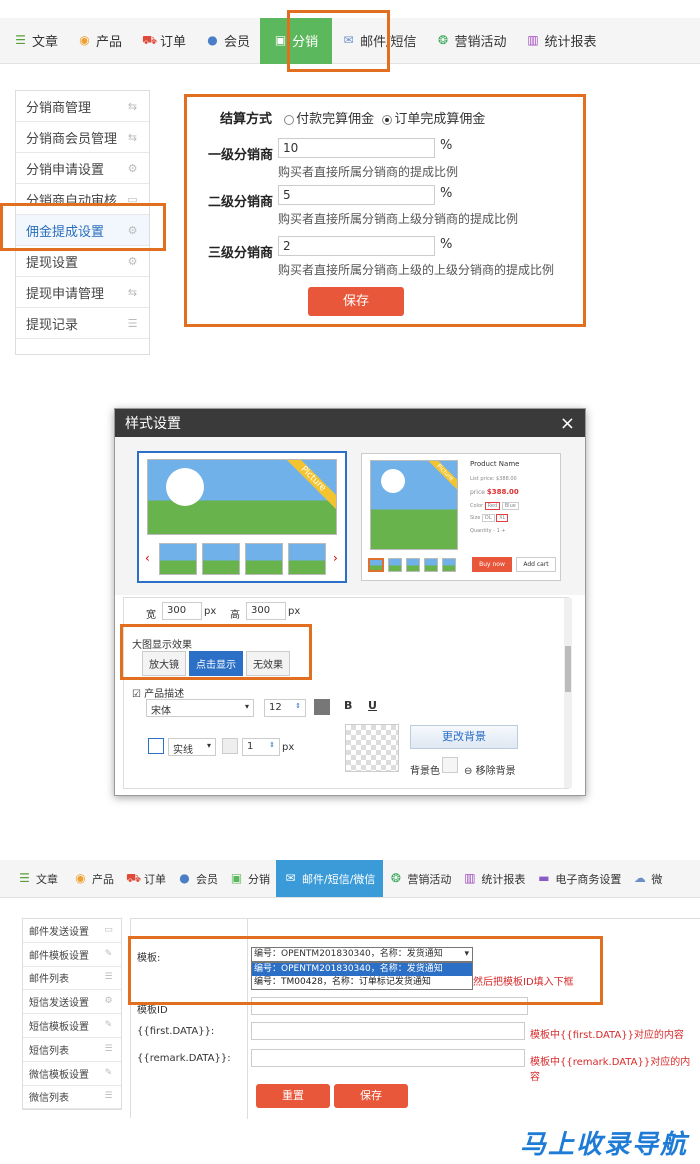  Describe the element at coordinates (147, 558) in the screenshot. I see `chevron-left-icon: ‹` at that location.